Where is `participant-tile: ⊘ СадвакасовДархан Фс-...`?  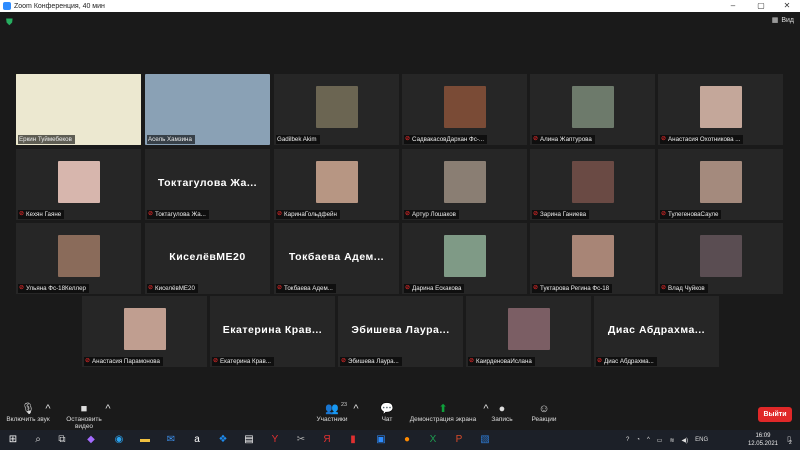 participant-tile: ⊘ СадвакасовДархан Фс-... is located at coordinates (464, 109).